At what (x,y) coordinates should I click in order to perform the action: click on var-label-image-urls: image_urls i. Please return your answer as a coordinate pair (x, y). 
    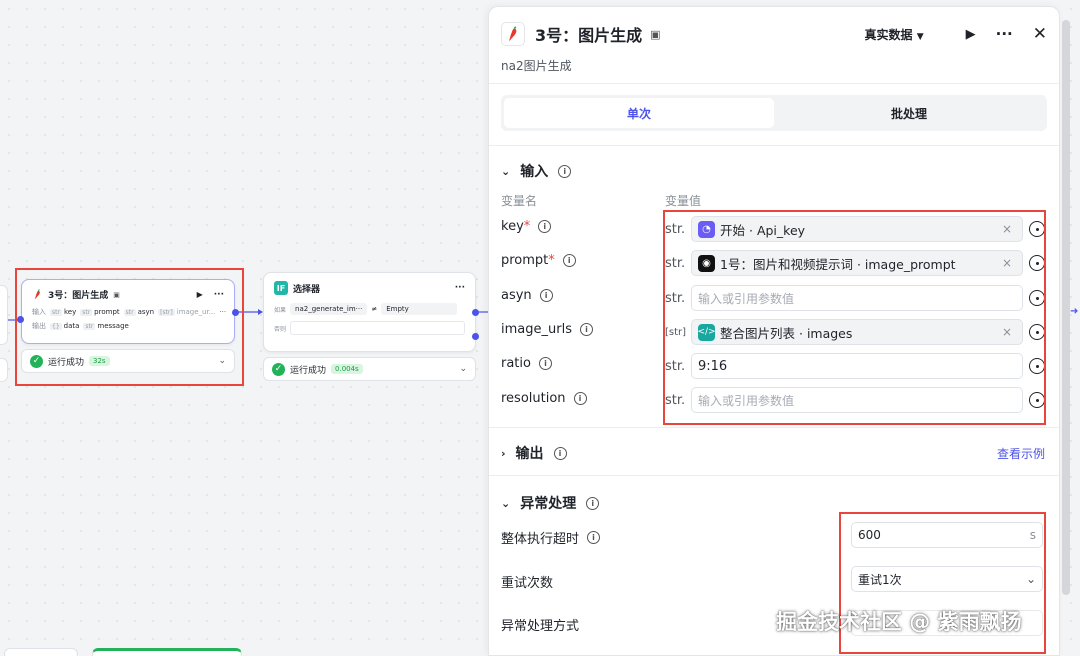
    Looking at the image, I should click on (547, 329).